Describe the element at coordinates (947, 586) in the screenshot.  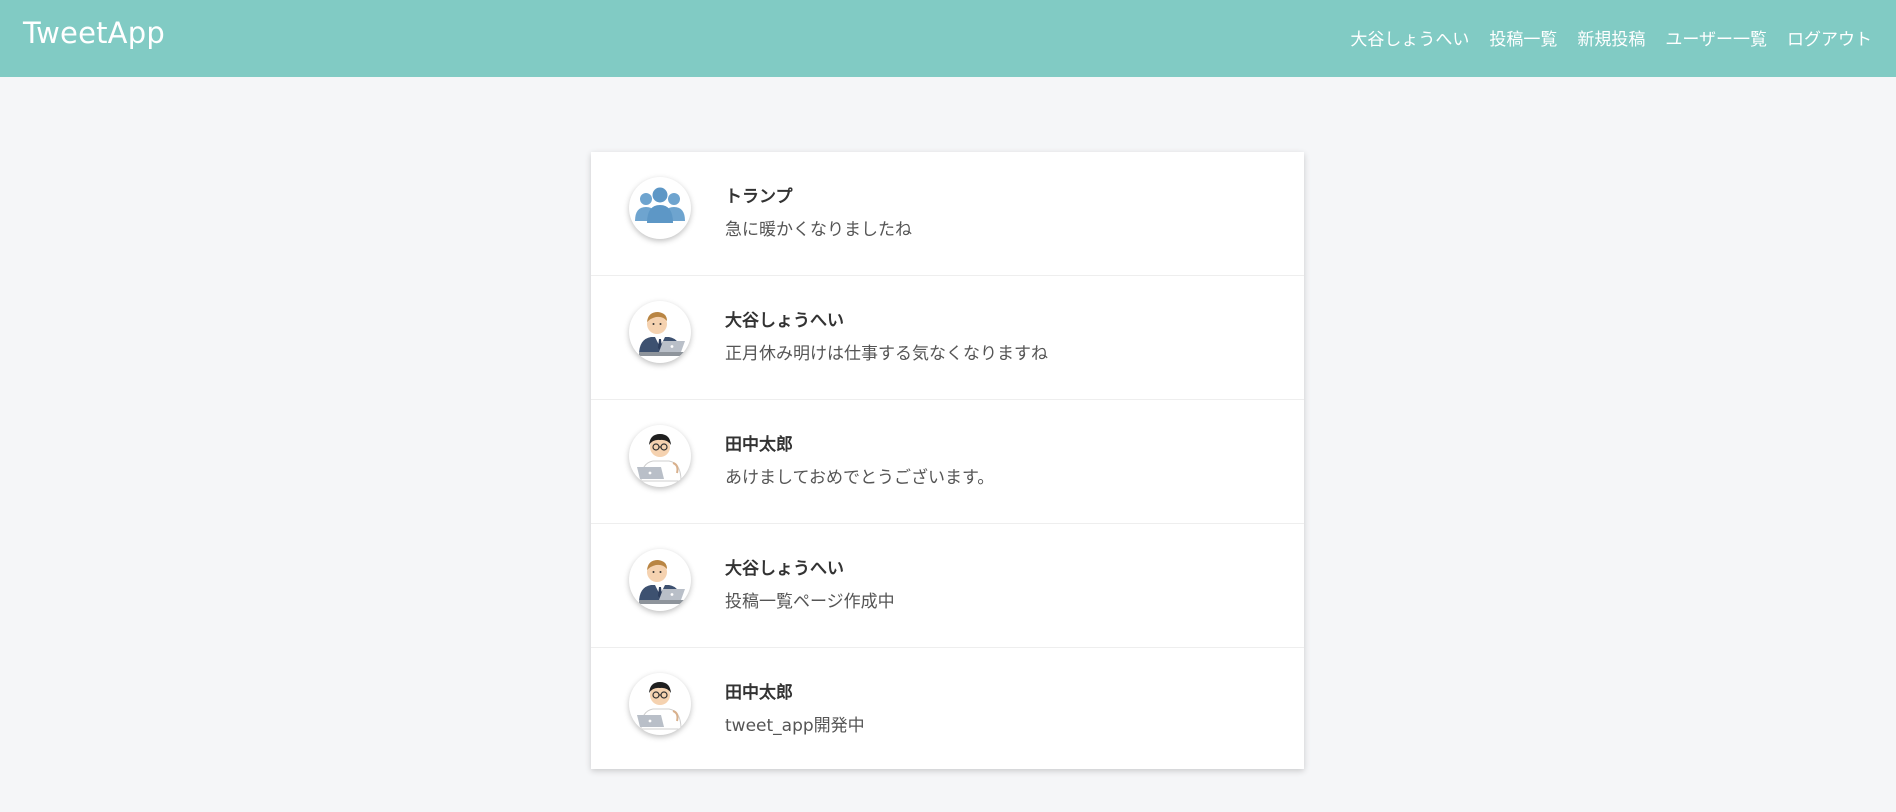
I see `post-item: 大谷しょうへい 投稿一覧ページ作成中` at that location.